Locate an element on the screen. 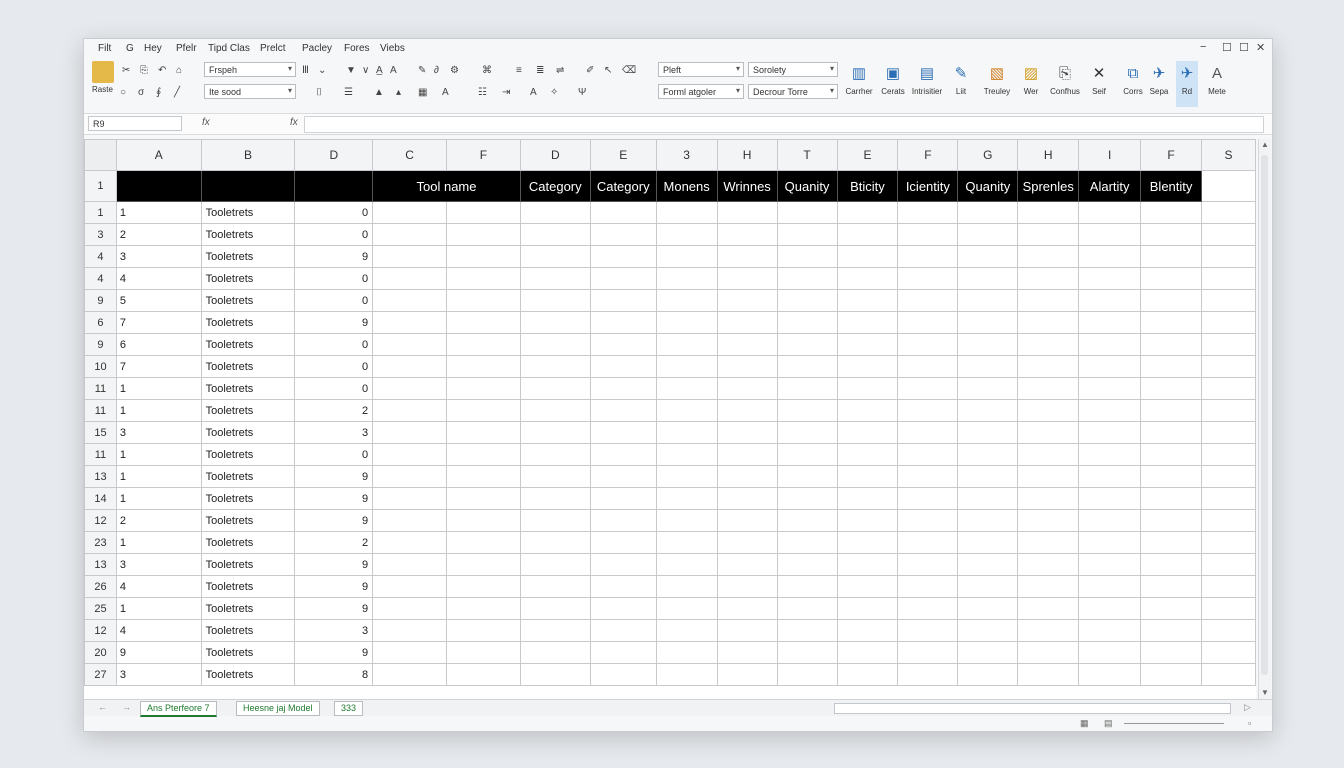 This screenshot has width=1344, height=768. row-header: 11 is located at coordinates (100, 388).